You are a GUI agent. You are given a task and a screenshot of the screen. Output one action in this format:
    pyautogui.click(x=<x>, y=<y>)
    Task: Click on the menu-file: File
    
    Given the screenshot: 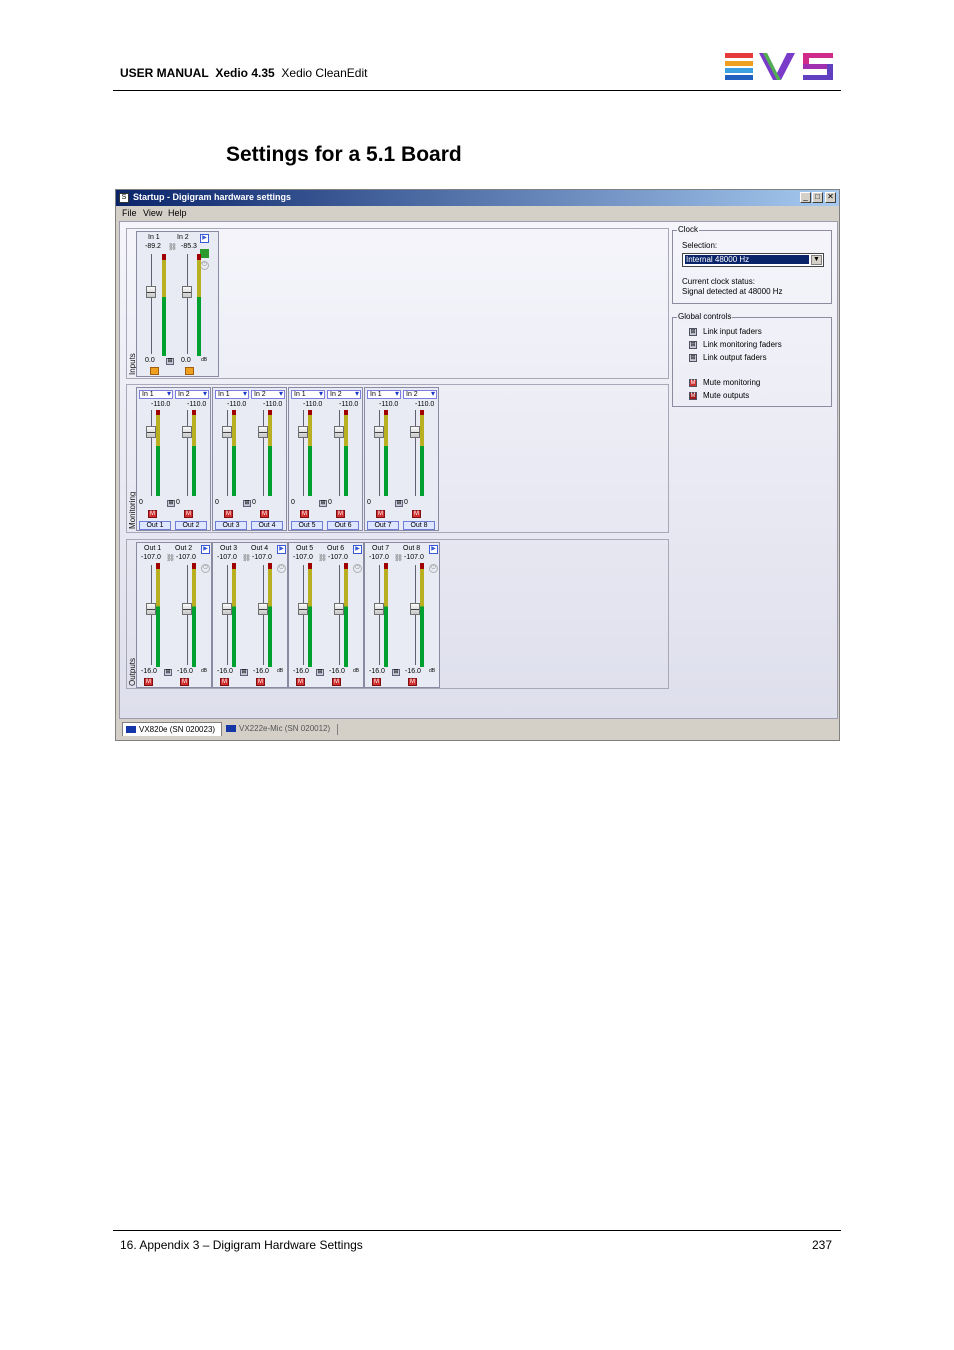 What is the action you would take?
    pyautogui.click(x=129, y=213)
    